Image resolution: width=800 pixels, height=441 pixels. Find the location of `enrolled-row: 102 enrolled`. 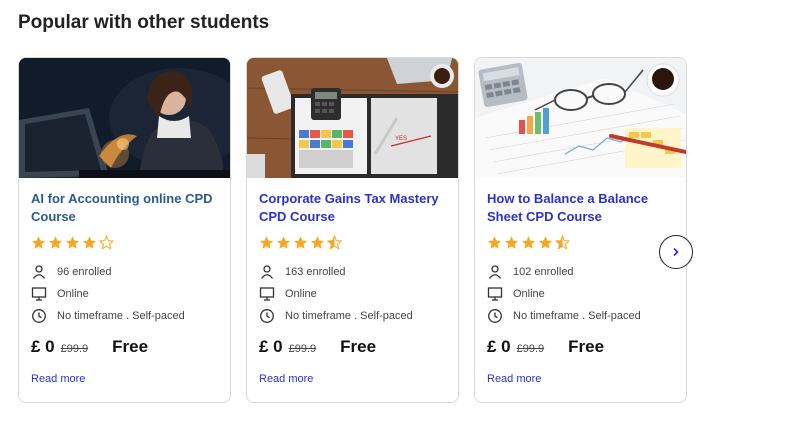

enrolled-row: 102 enrolled is located at coordinates (530, 272).